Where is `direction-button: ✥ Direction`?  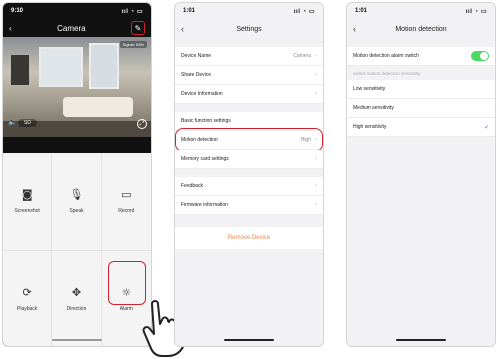
direction-button: ✥ Direction is located at coordinates (77, 298).